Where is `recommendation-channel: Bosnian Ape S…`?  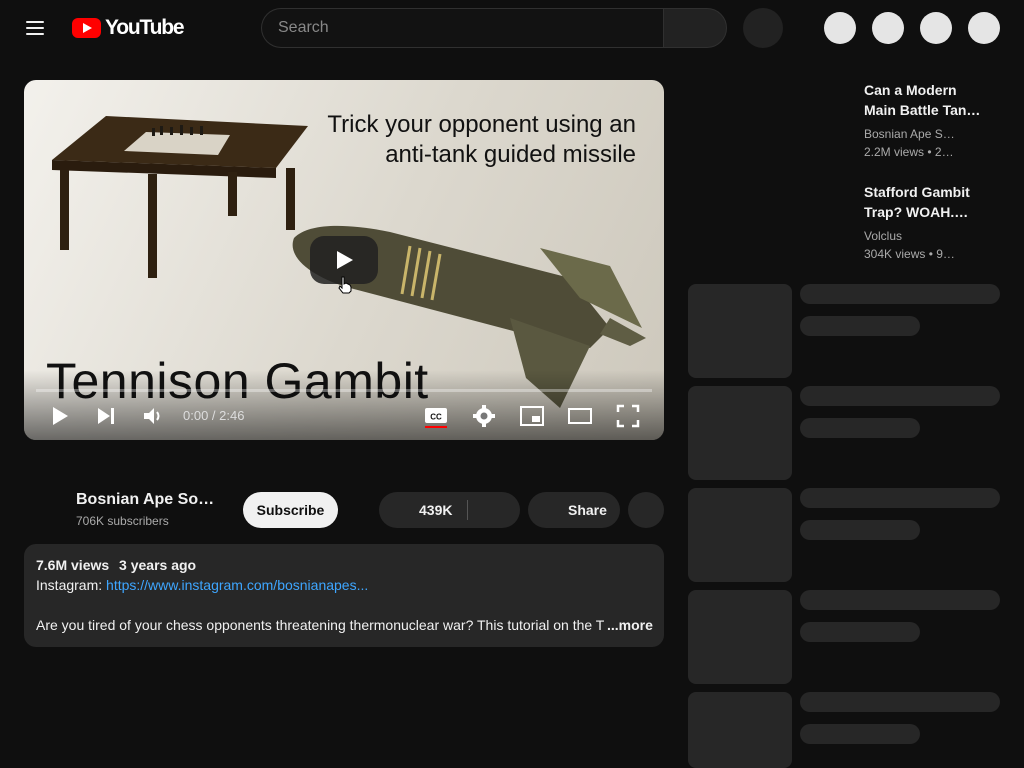
recommendation-channel: Bosnian Ape S… is located at coordinates (909, 134).